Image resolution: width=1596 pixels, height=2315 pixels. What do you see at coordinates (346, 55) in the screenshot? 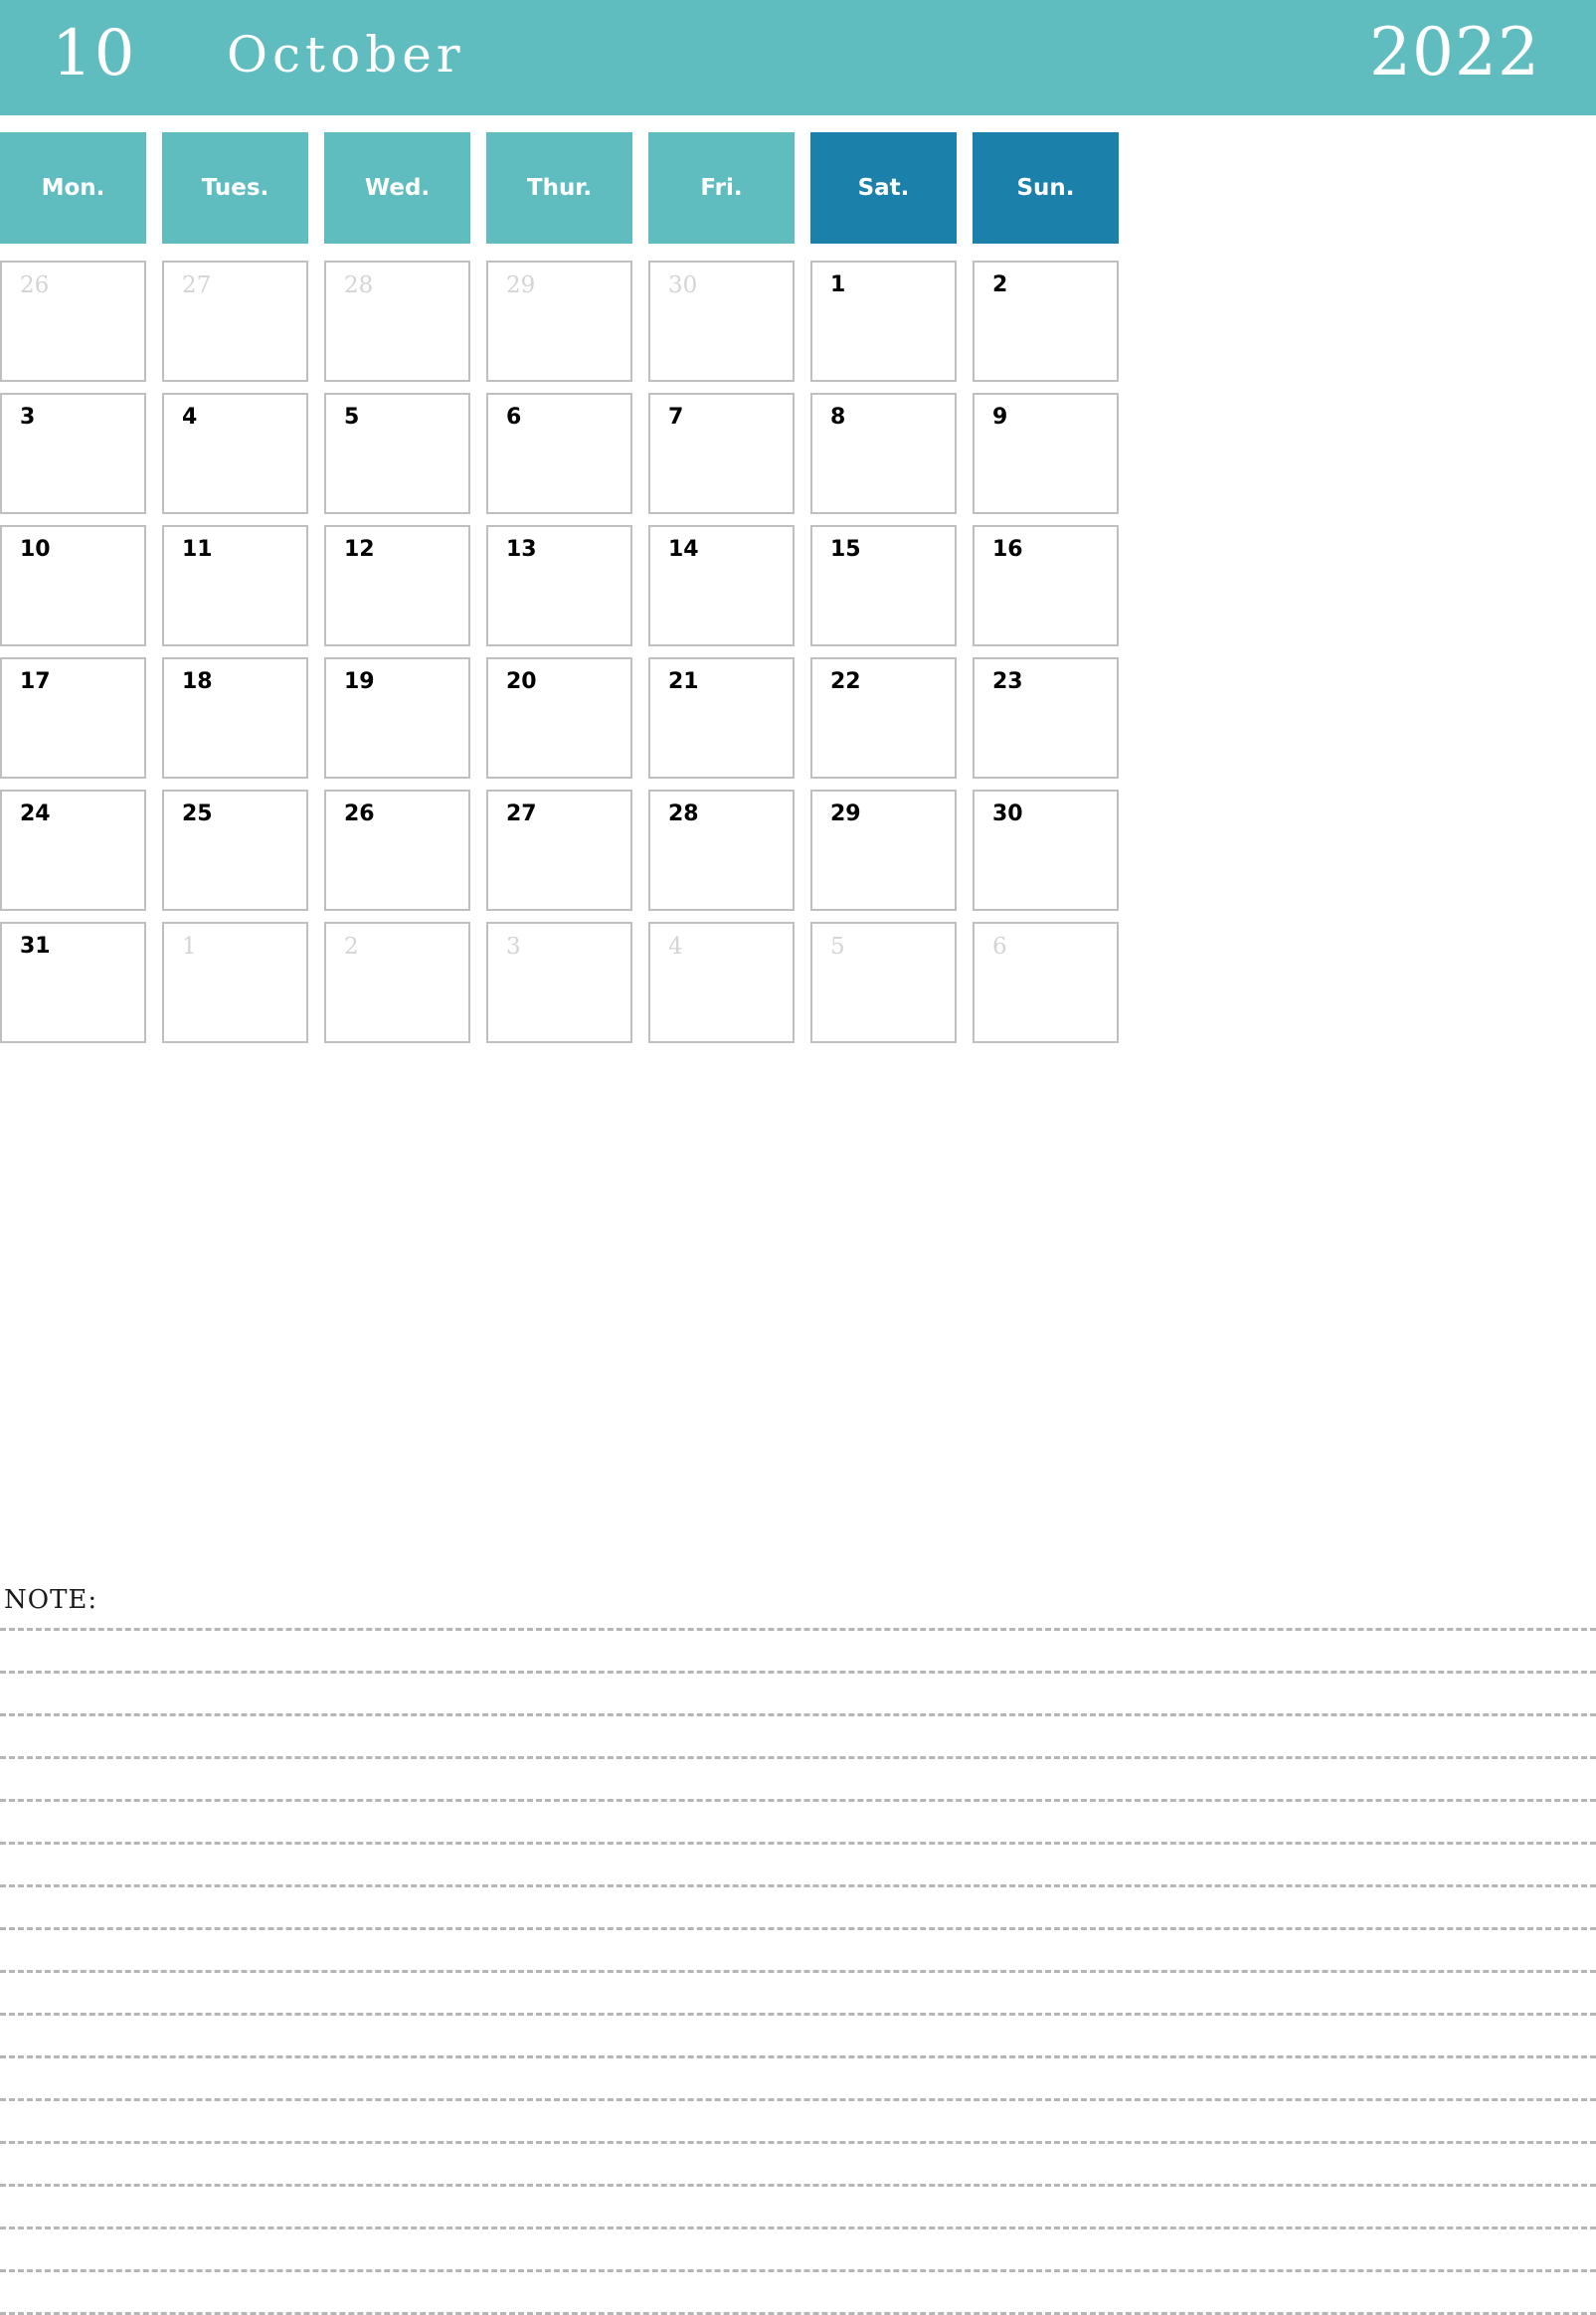
I see `month-name: October` at bounding box center [346, 55].